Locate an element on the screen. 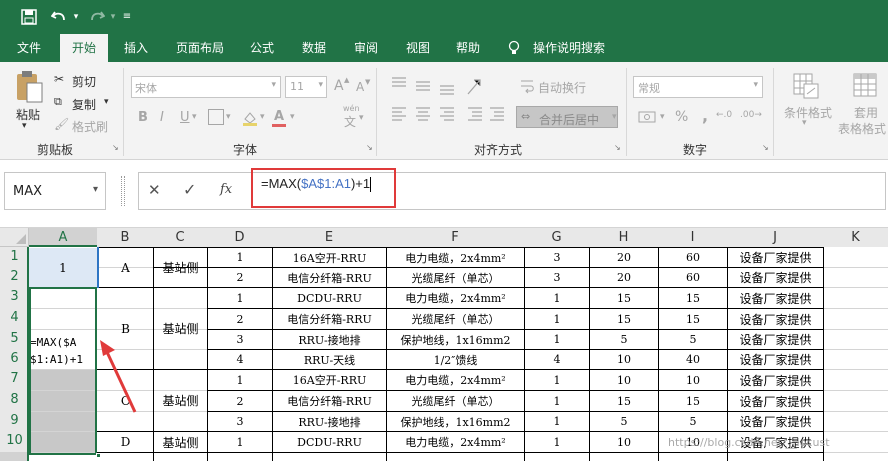 Image resolution: width=888 pixels, height=461 pixels. column-header-e: E is located at coordinates (329, 237).